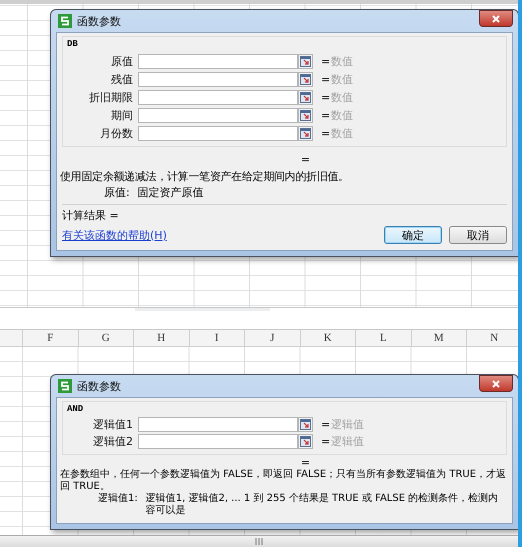  What do you see at coordinates (114, 235) in the screenshot?
I see `help-link: 有关该函数的帮助(H)` at bounding box center [114, 235].